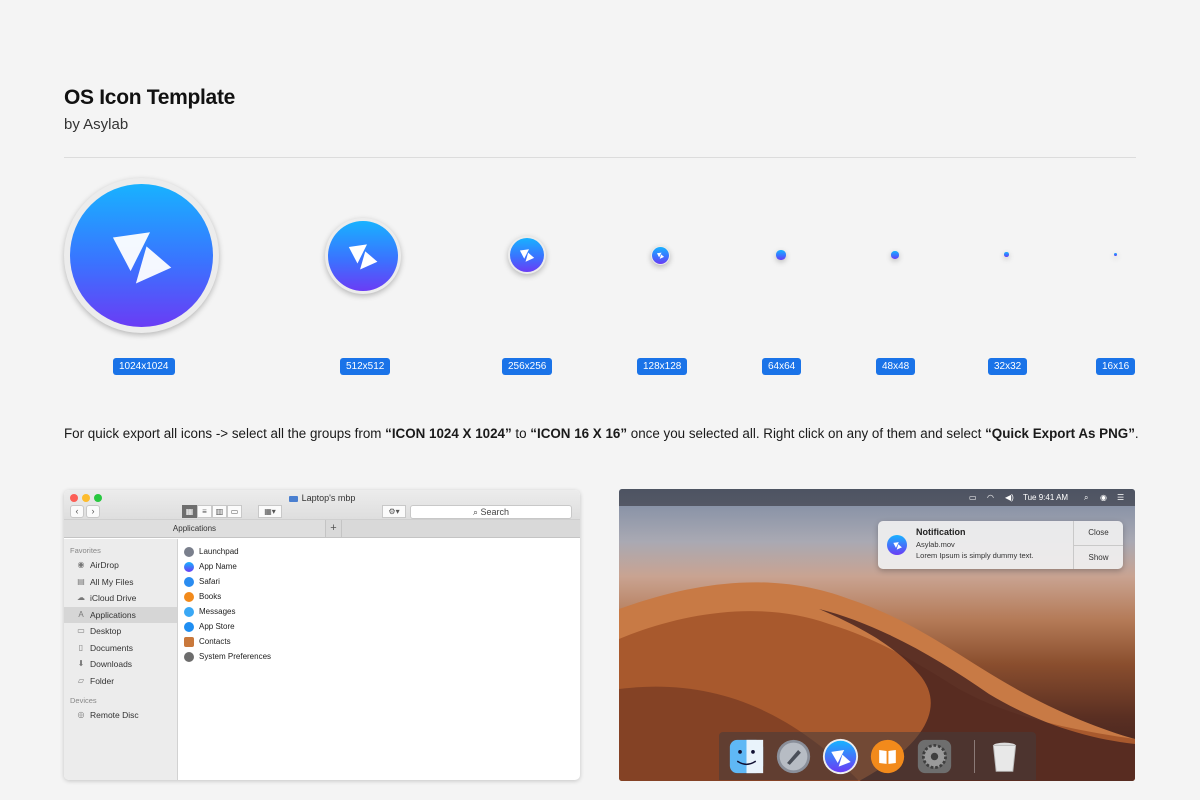 The image size is (1200, 800). What do you see at coordinates (96, 124) in the screenshot?
I see `page-subtitle: by Asylab` at bounding box center [96, 124].